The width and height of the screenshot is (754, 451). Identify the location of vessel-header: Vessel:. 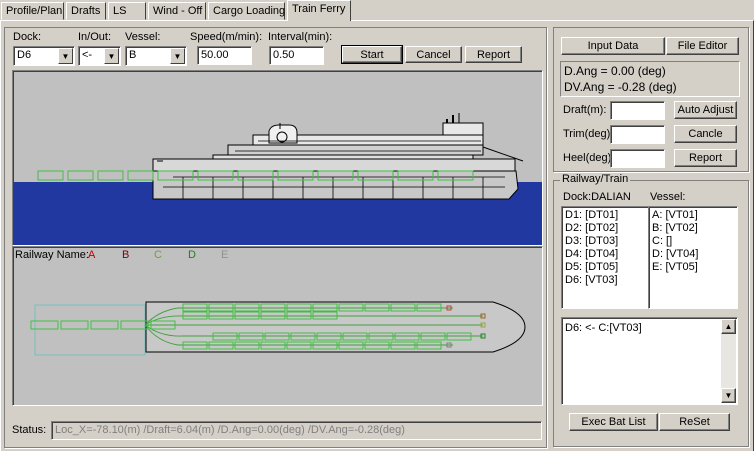
(668, 197).